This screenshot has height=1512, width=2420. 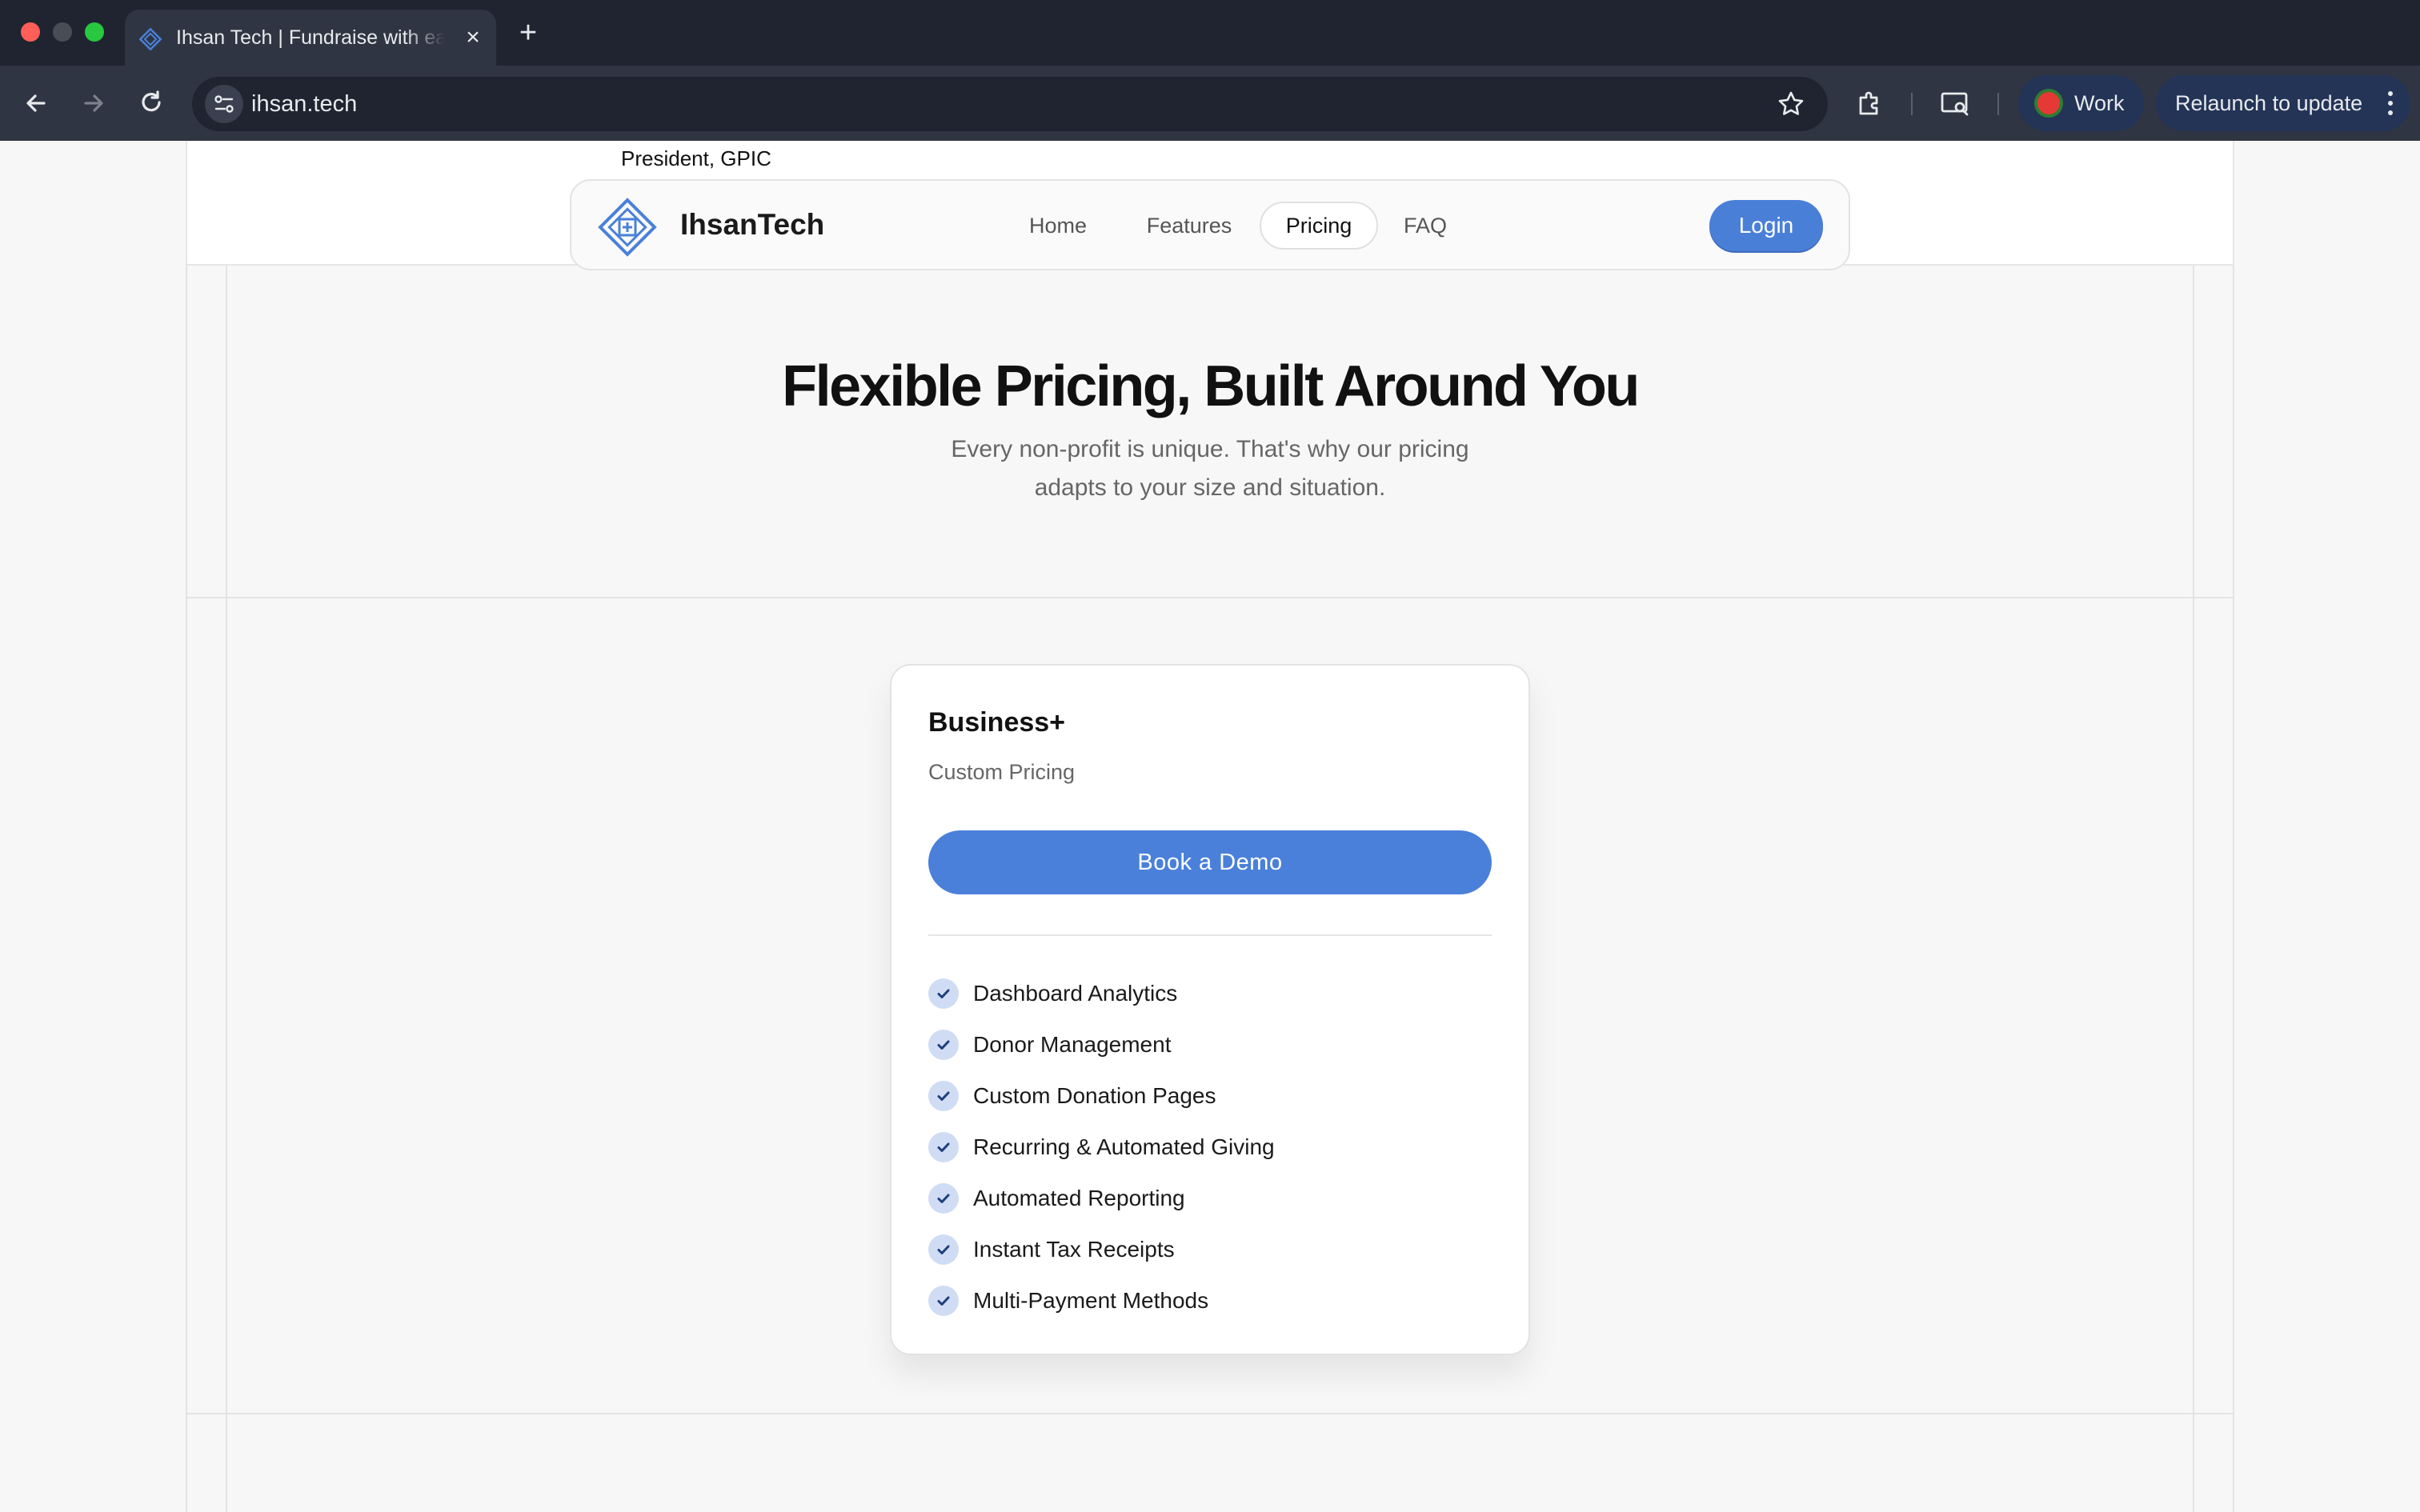 I want to click on reload-icon, so click(x=151, y=103).